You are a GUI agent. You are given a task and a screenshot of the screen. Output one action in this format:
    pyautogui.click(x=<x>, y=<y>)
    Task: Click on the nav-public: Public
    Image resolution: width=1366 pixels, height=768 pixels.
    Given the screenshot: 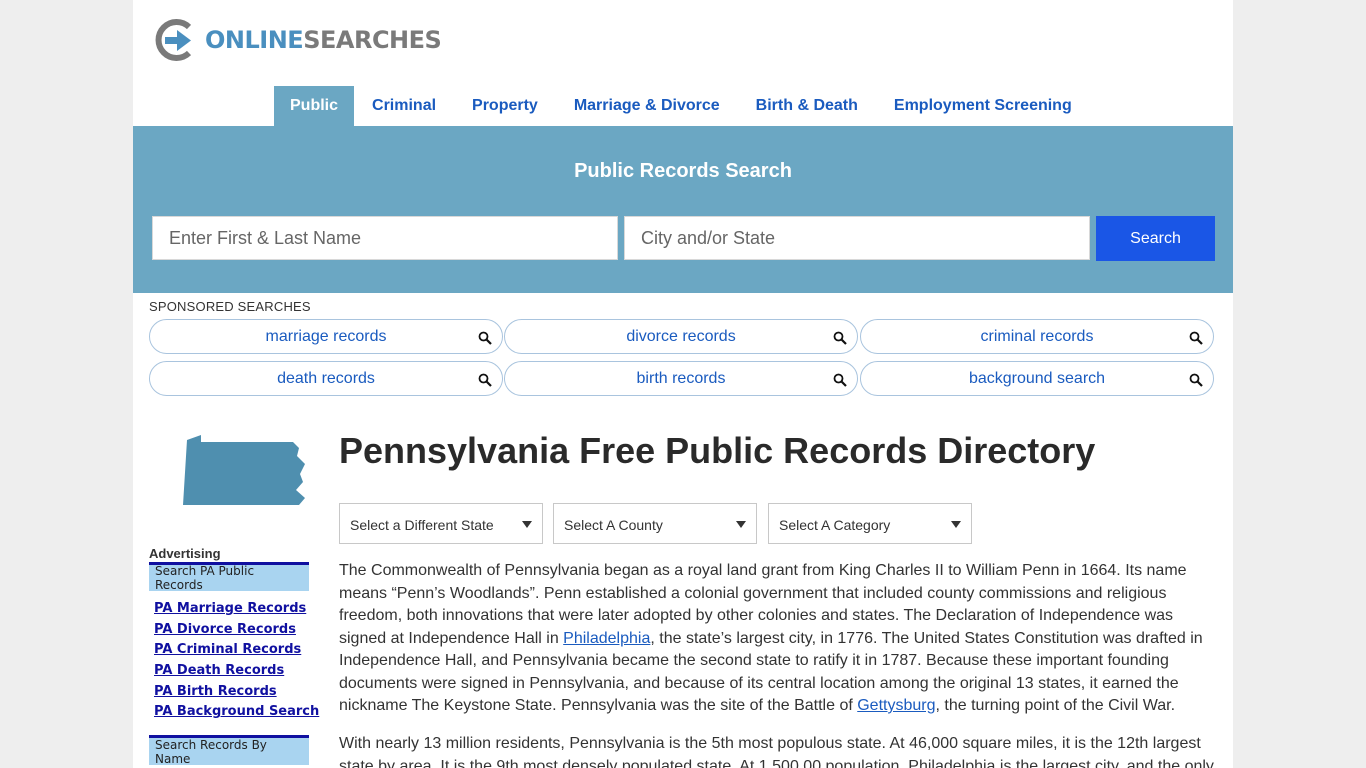 What is the action you would take?
    pyautogui.click(x=314, y=106)
    